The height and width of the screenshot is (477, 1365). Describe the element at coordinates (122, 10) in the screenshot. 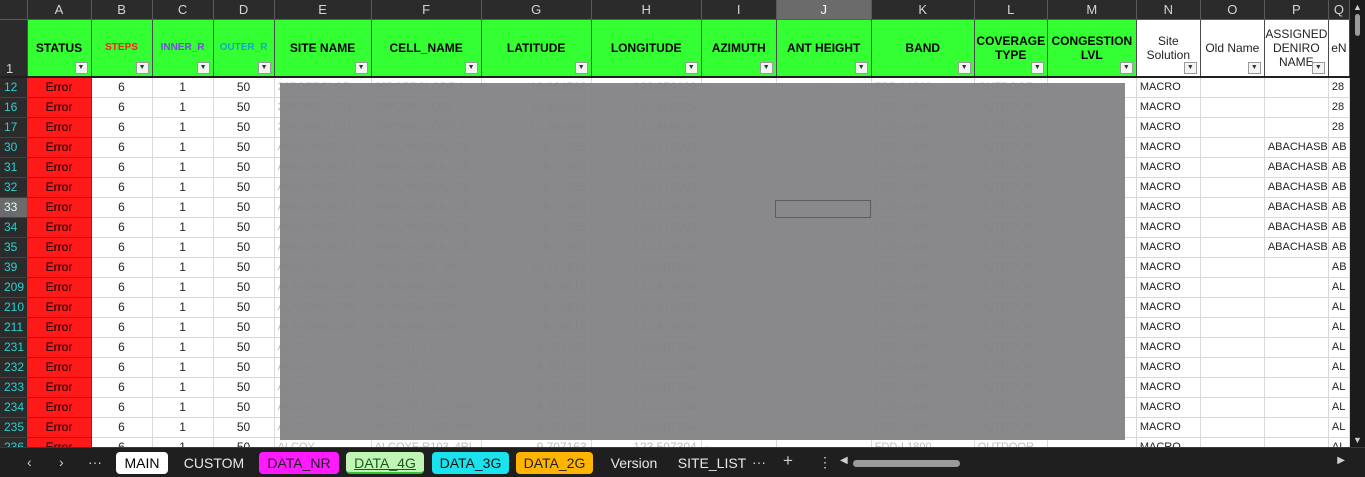

I see `column-letter: B` at that location.